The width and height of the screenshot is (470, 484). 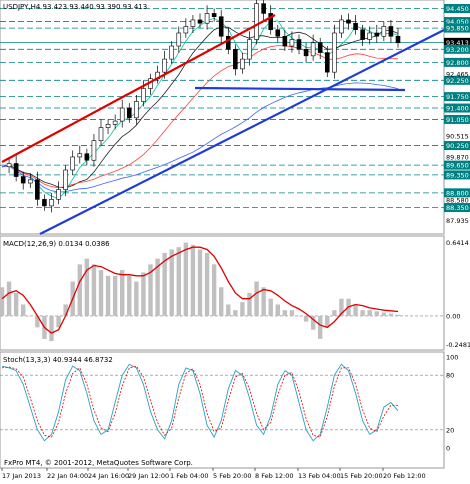 What do you see at coordinates (457, 166) in the screenshot?
I see `level-label: 89.650` at bounding box center [457, 166].